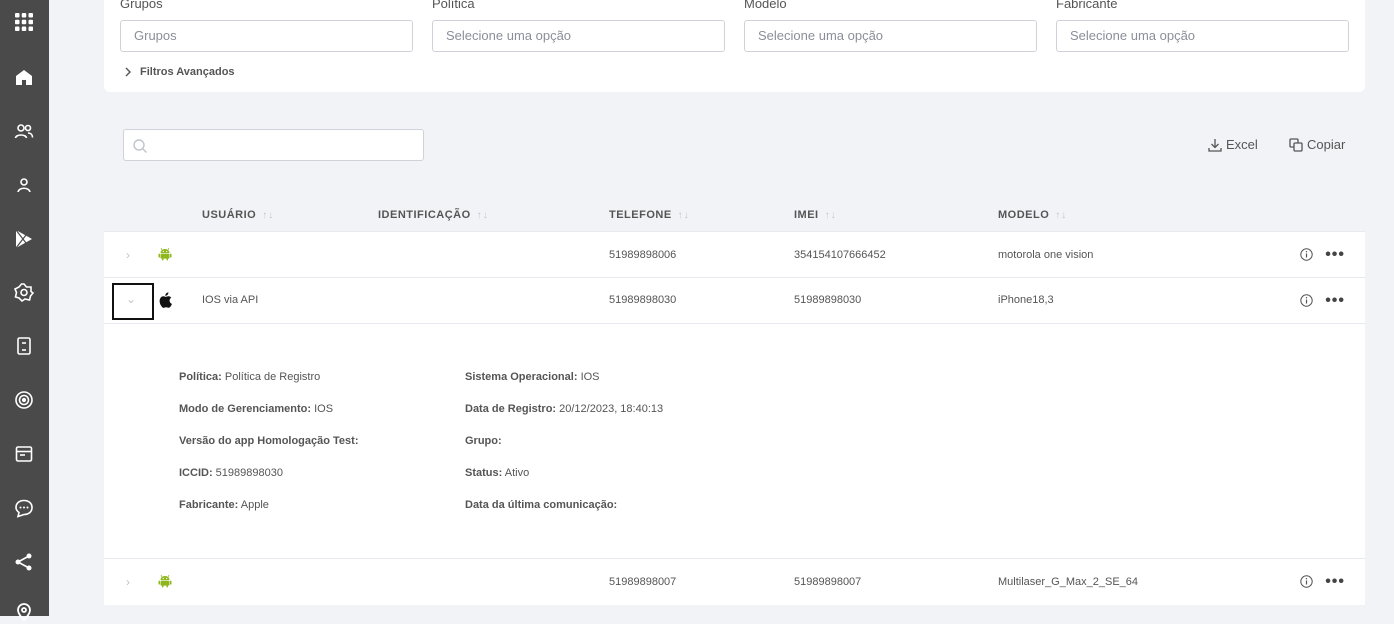  Describe the element at coordinates (1024, 215) in the screenshot. I see `column-label: MODELO` at that location.